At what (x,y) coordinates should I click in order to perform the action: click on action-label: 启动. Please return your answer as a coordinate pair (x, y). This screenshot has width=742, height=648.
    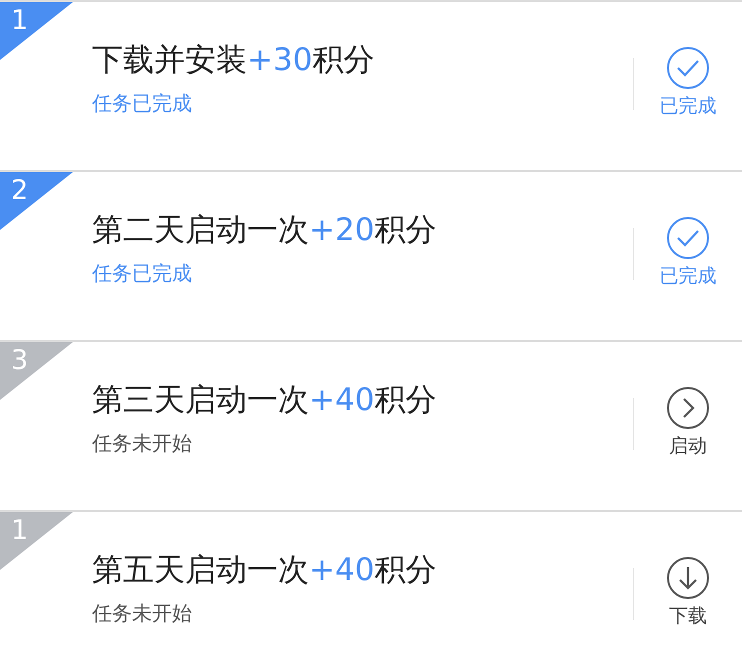
    Looking at the image, I should click on (688, 446).